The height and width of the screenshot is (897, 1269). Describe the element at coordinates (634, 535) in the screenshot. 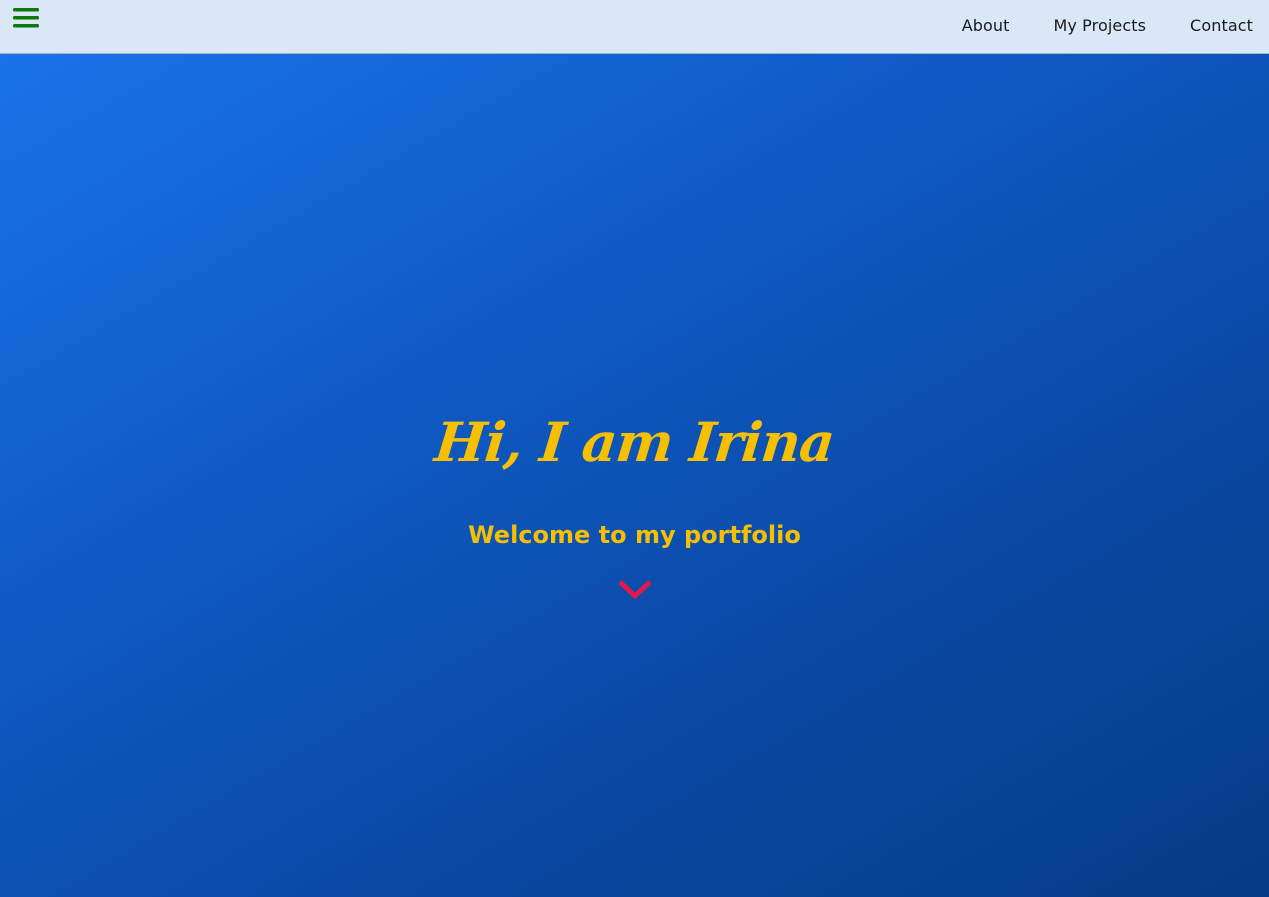

I see `hero-subtitle: Welcome to my portfolio` at that location.